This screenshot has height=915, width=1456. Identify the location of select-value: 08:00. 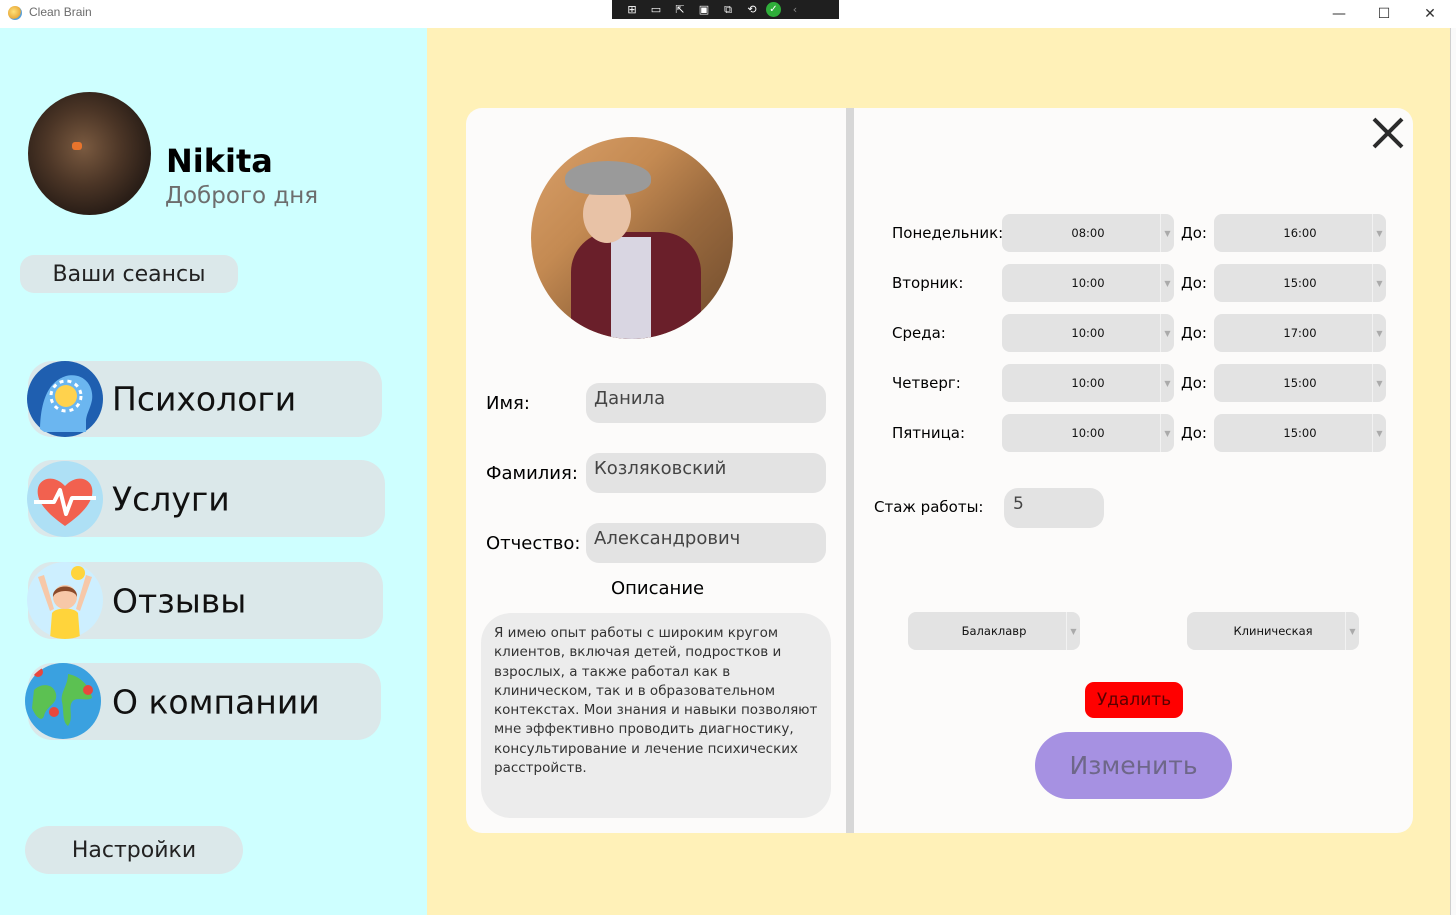
(1088, 233).